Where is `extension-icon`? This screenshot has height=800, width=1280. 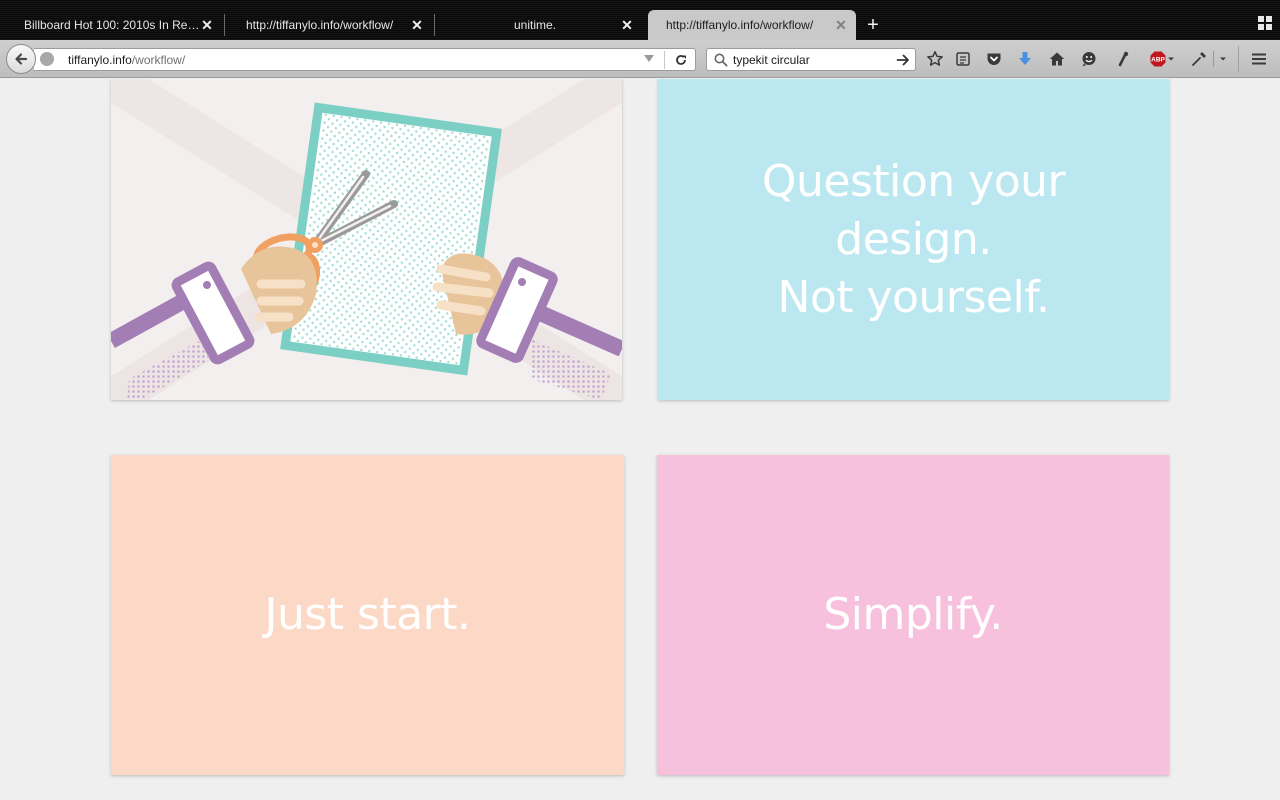 extension-icon is located at coordinates (1123, 59).